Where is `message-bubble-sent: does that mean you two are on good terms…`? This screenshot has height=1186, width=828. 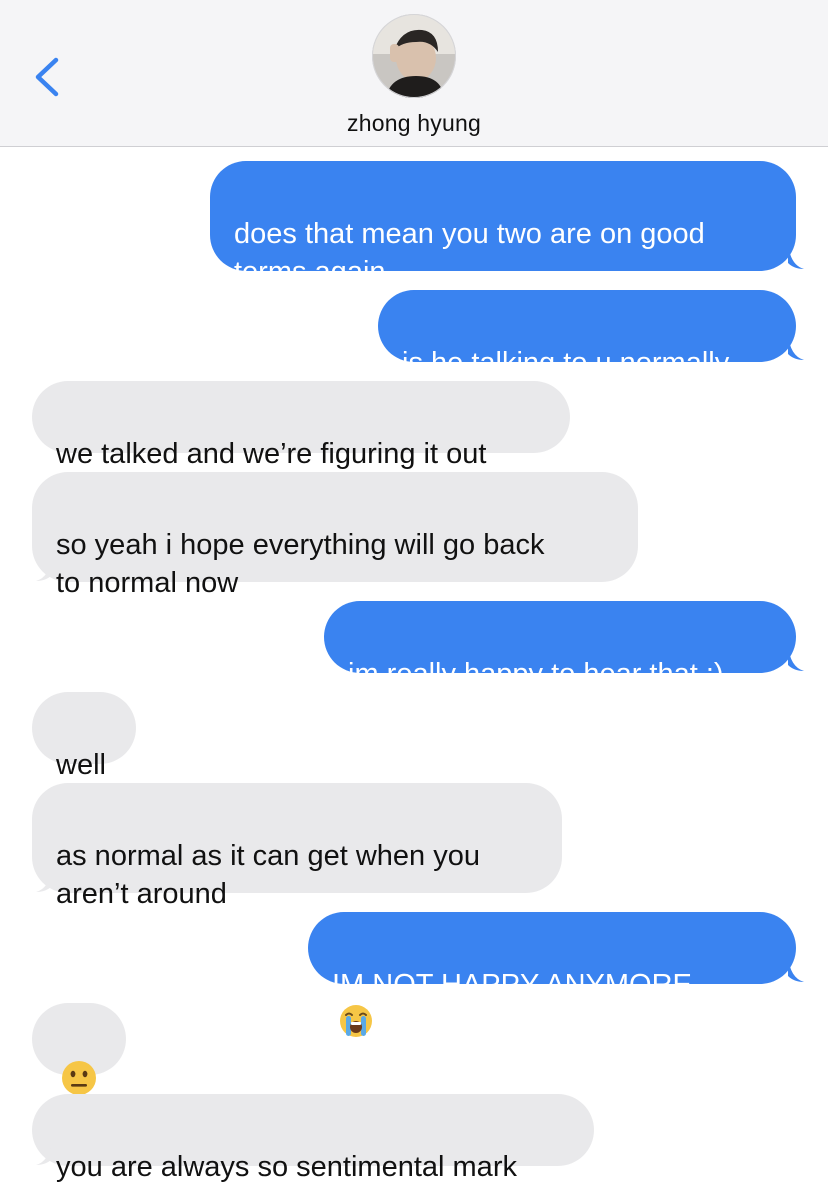
message-bubble-sent: does that mean you two are on good terms… is located at coordinates (503, 224).